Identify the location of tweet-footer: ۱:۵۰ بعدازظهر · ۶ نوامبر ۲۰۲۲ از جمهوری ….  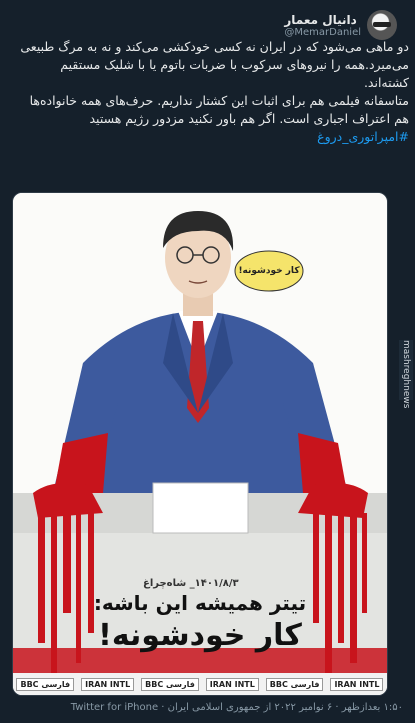
(236, 707).